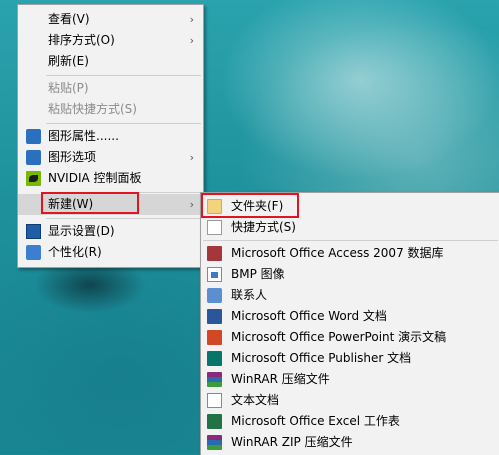 This screenshot has height=455, width=499. I want to click on submenu-item-excel-worksheet: Microsoft Office Excel 工作表, so click(350, 421).